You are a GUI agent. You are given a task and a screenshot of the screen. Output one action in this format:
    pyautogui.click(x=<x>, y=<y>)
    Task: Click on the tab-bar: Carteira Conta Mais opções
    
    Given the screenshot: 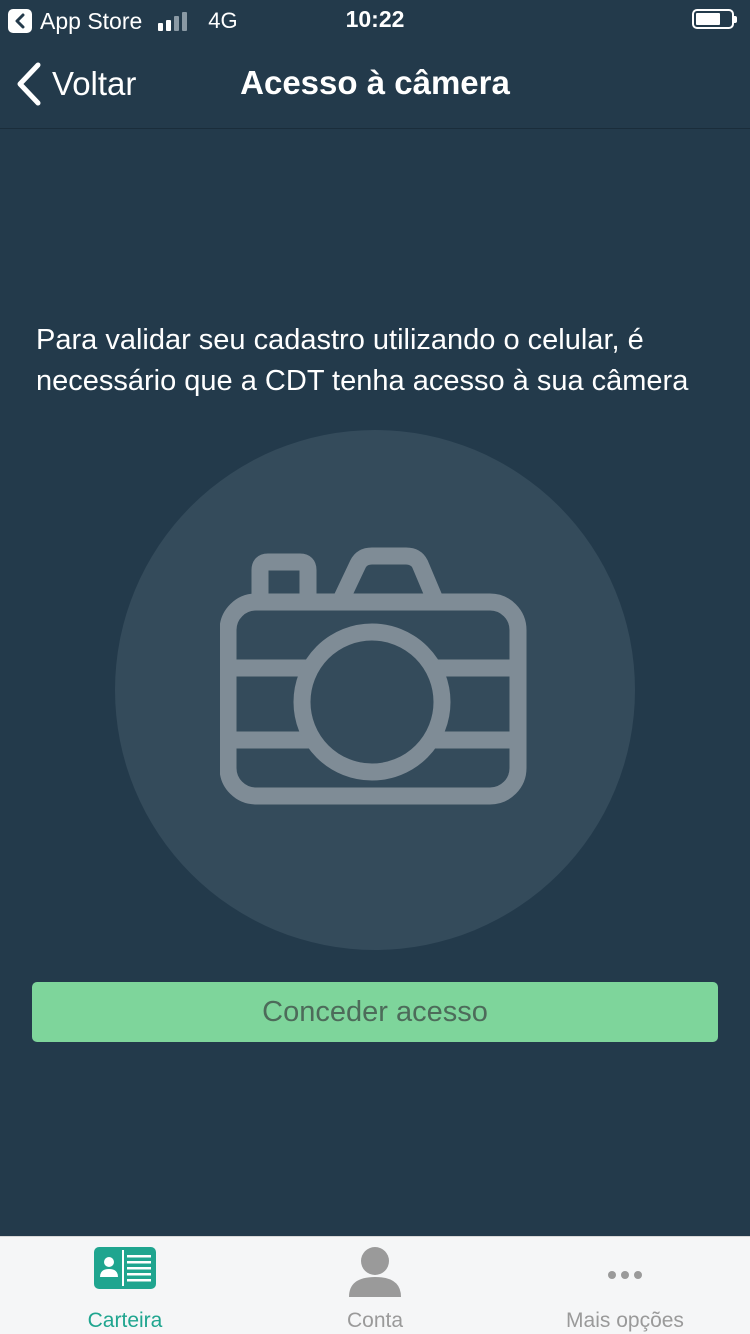 What is the action you would take?
    pyautogui.click(x=375, y=1285)
    